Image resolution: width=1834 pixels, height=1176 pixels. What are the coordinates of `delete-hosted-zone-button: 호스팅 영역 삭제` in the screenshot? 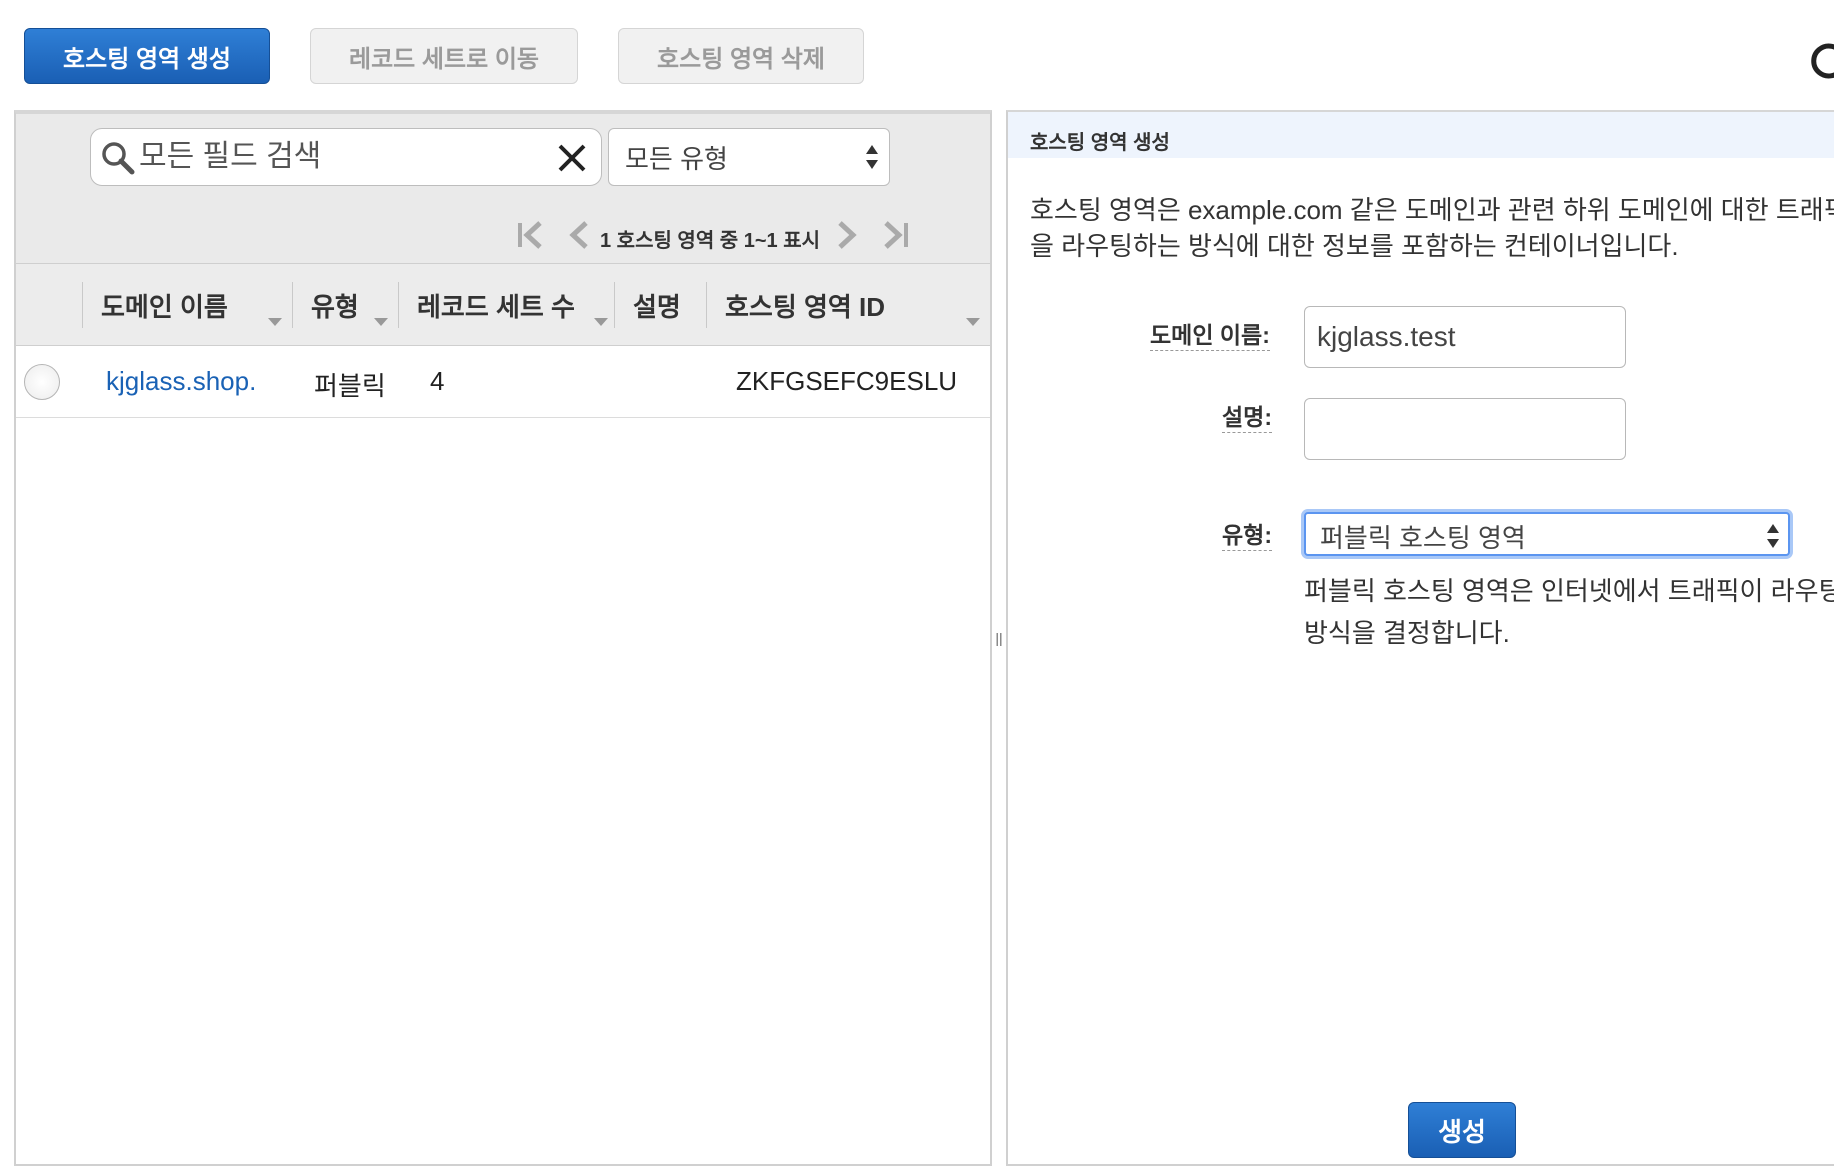 It's located at (741, 56).